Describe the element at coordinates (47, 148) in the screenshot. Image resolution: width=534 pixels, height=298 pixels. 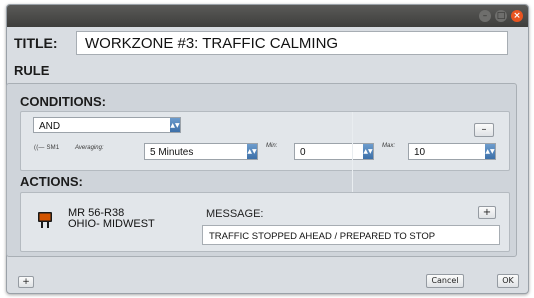
I see `sensor-label: ((— SM1` at that location.